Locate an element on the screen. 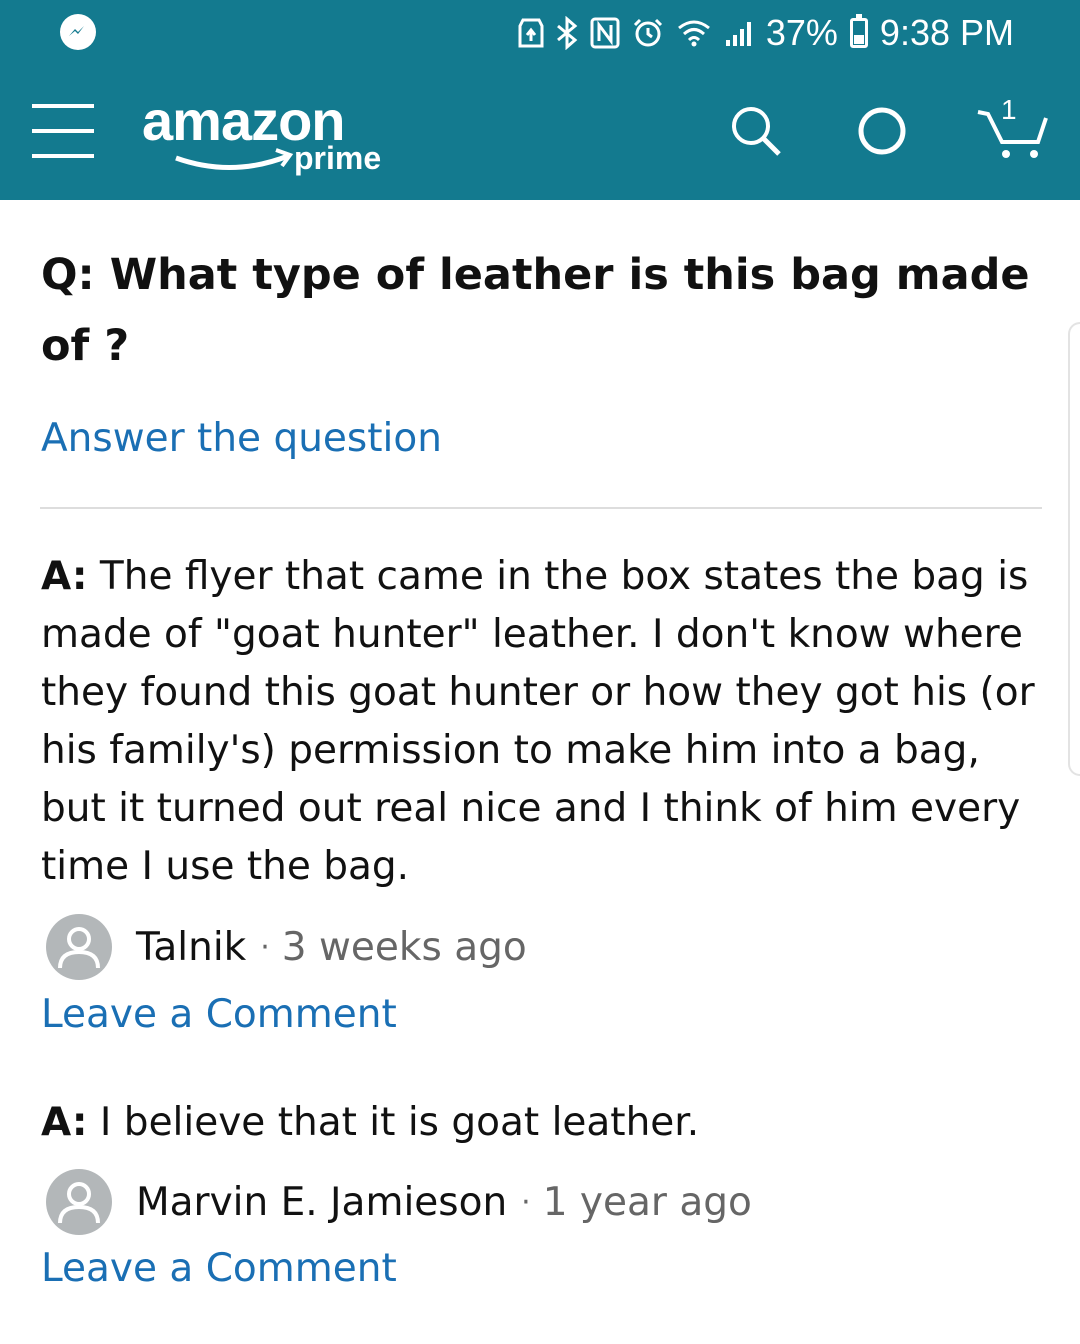 This screenshot has height=1344, width=1080. author-name: Marvin E. Jamieson is located at coordinates (321, 1202).